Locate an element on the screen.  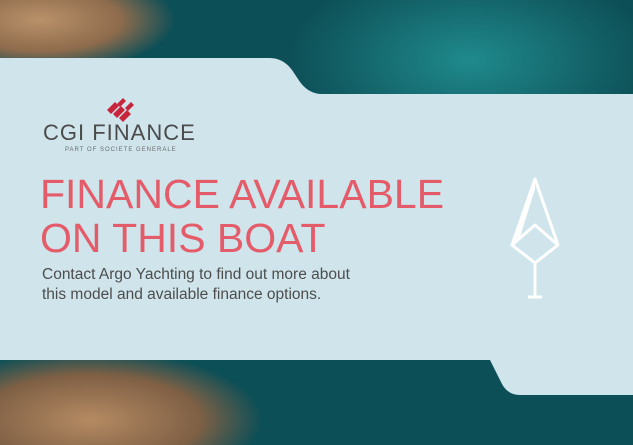
cgi-finance-logo: CGI FINANCE PART OF SOCIETE GENERALE is located at coordinates (123, 128).